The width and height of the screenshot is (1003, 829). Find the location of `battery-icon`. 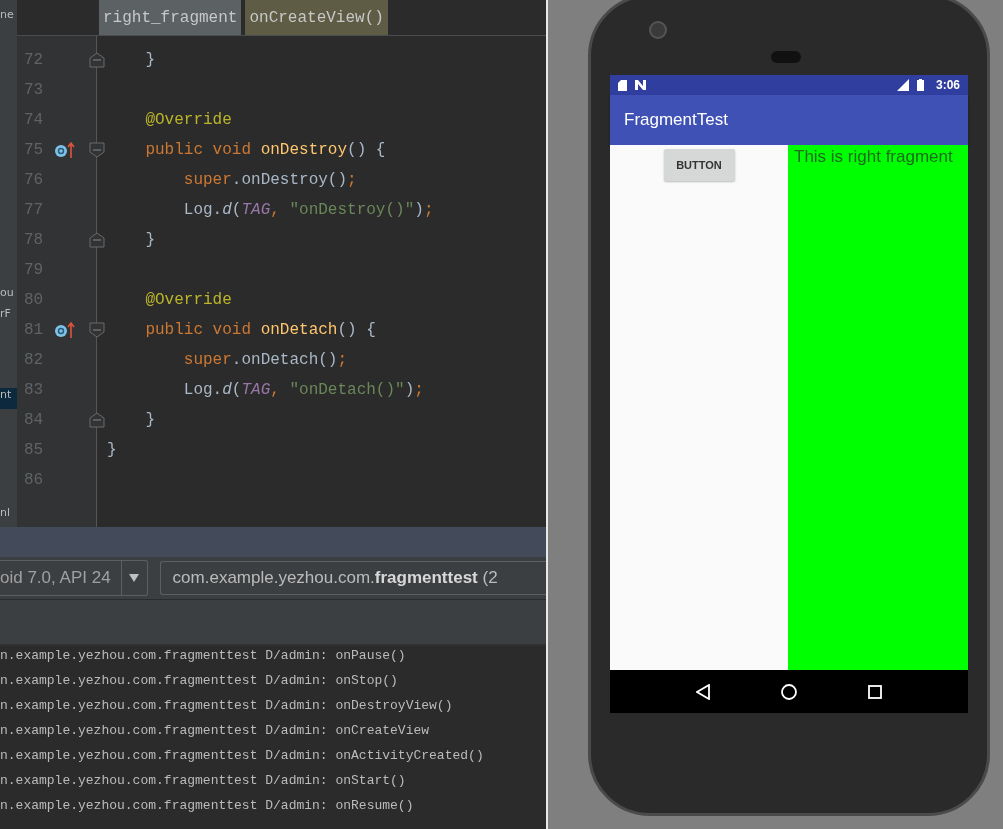

battery-icon is located at coordinates (920, 85).